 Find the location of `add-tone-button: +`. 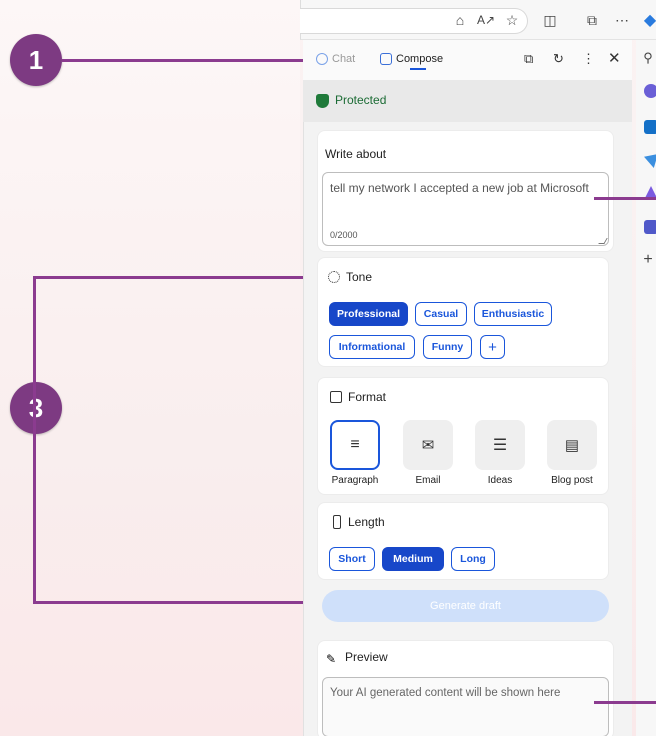

add-tone-button: + is located at coordinates (492, 347).